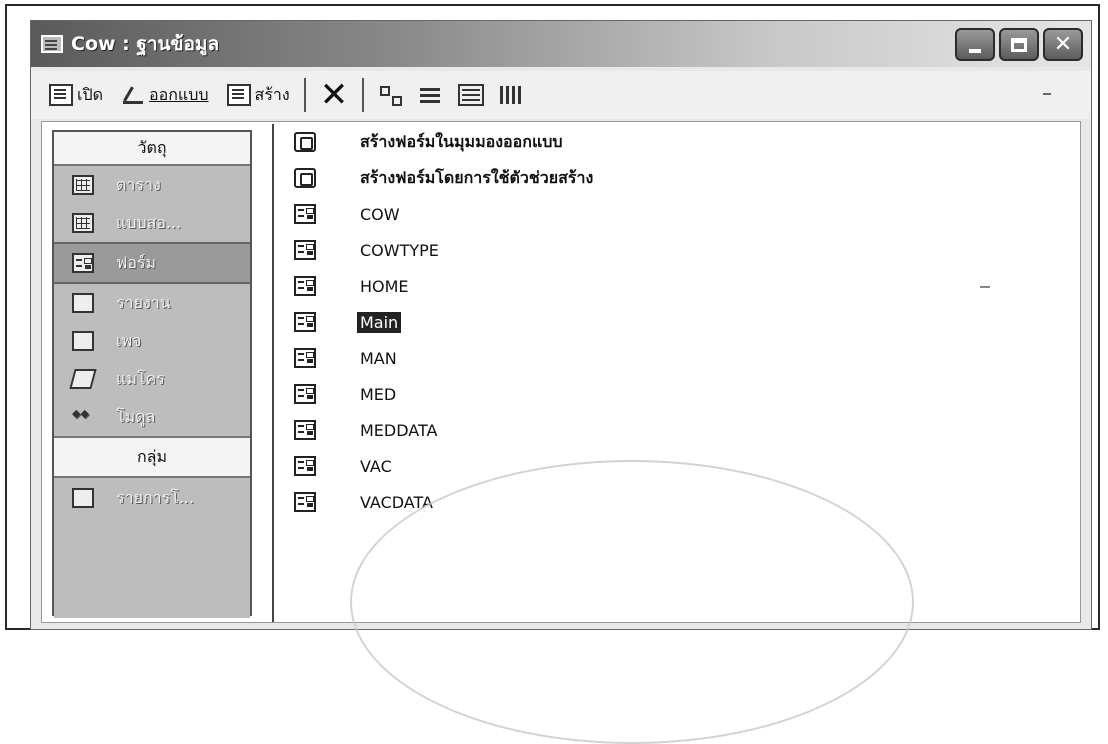 This screenshot has height=744, width=1108. I want to click on query-icon, so click(83, 223).